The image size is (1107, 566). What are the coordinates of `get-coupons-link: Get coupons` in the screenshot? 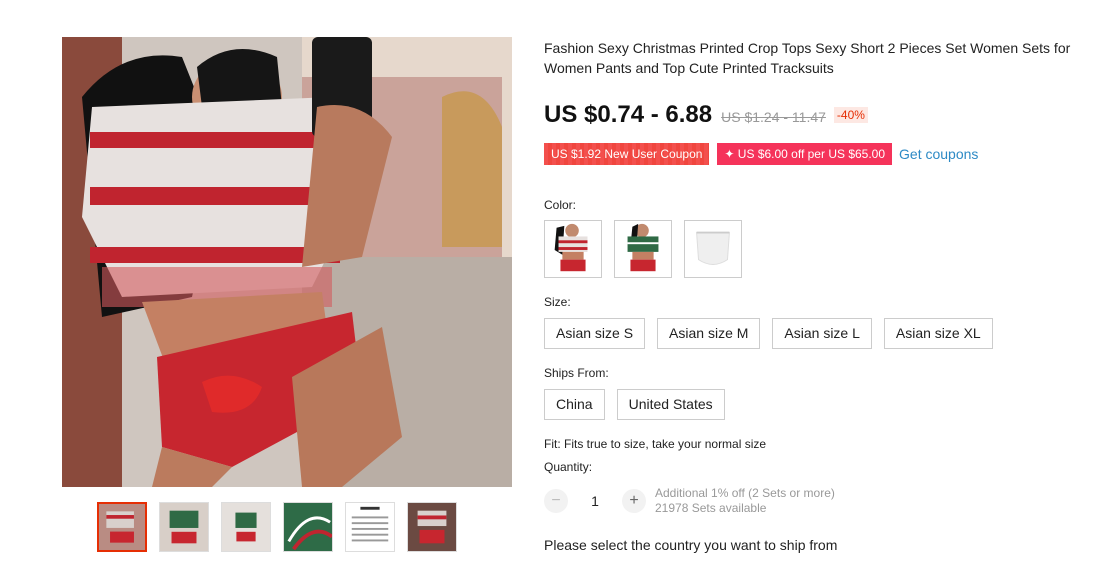 It's located at (938, 154).